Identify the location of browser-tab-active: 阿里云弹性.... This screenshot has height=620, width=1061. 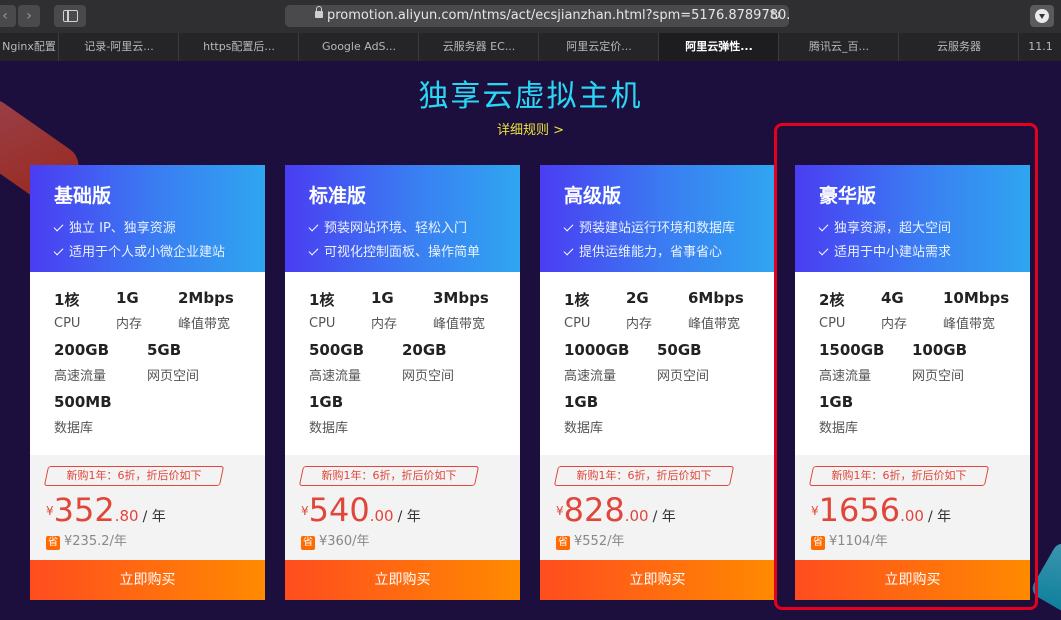
(718, 47).